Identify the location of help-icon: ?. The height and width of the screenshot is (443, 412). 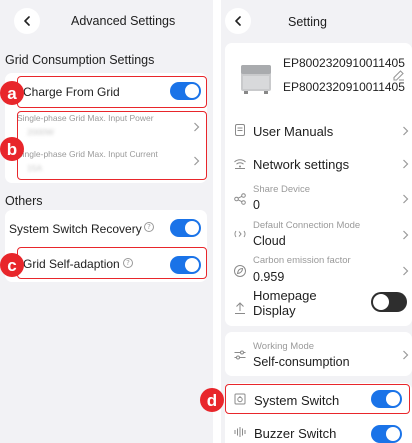
(149, 227).